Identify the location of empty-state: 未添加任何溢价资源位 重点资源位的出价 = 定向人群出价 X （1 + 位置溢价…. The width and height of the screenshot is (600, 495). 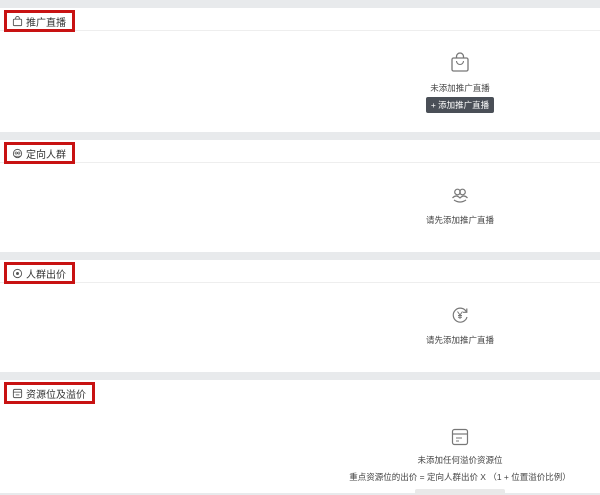
(460, 460).